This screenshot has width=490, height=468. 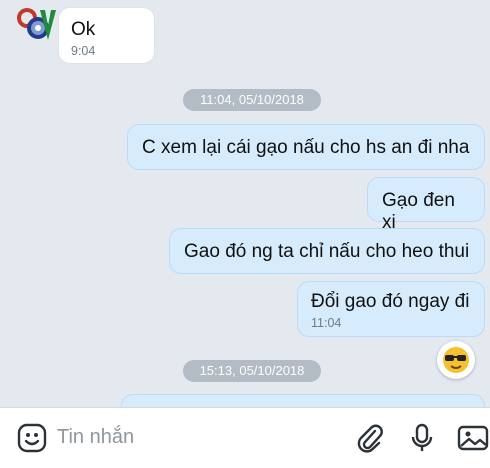 What do you see at coordinates (252, 100) in the screenshot?
I see `date-separator: 11:04, 05/10/2018` at bounding box center [252, 100].